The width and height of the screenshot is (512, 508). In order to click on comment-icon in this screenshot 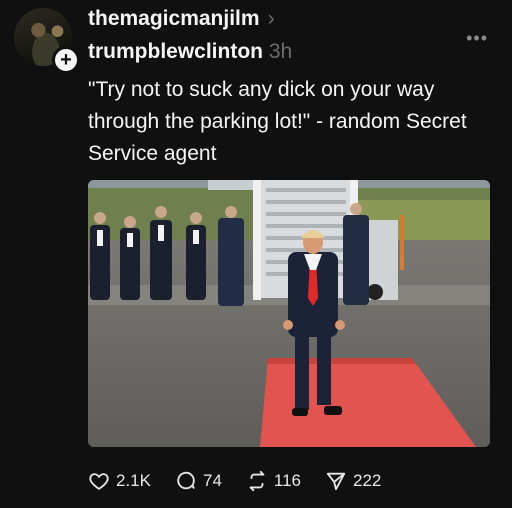, I will do `click(186, 480)`.